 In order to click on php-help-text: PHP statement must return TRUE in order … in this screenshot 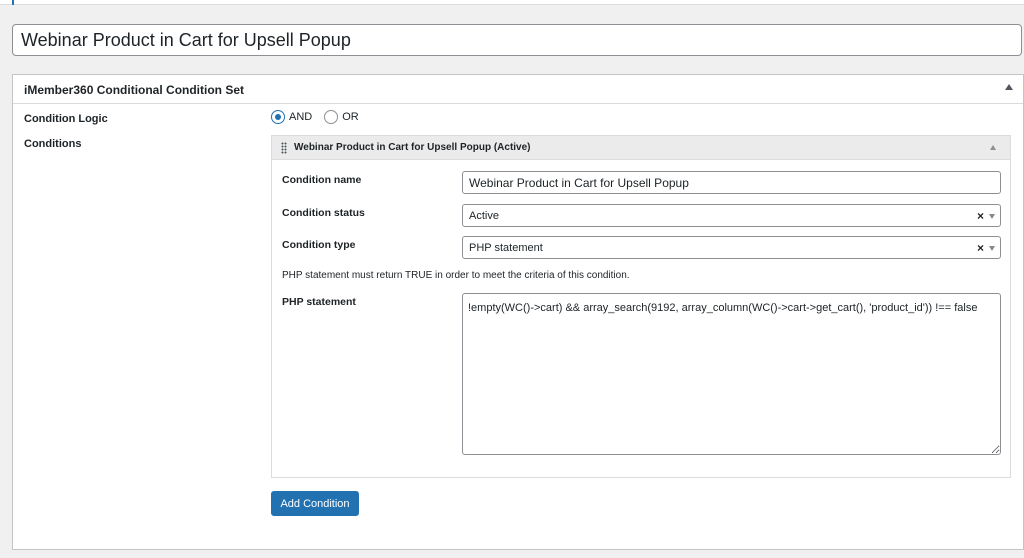, I will do `click(456, 275)`.